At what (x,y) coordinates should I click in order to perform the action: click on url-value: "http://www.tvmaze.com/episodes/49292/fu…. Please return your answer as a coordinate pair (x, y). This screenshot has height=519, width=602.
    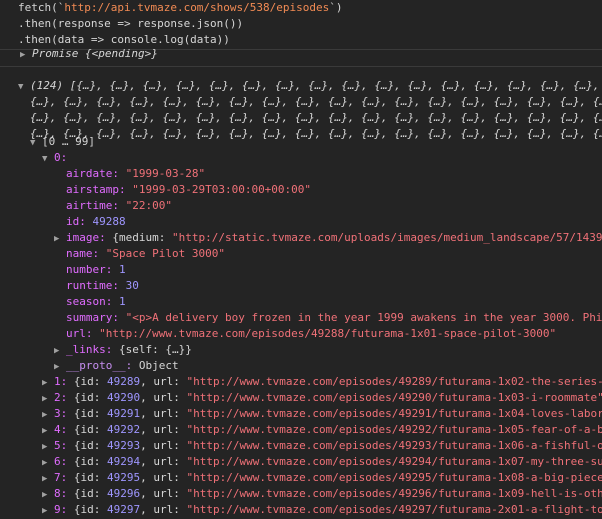
    Looking at the image, I should click on (394, 429).